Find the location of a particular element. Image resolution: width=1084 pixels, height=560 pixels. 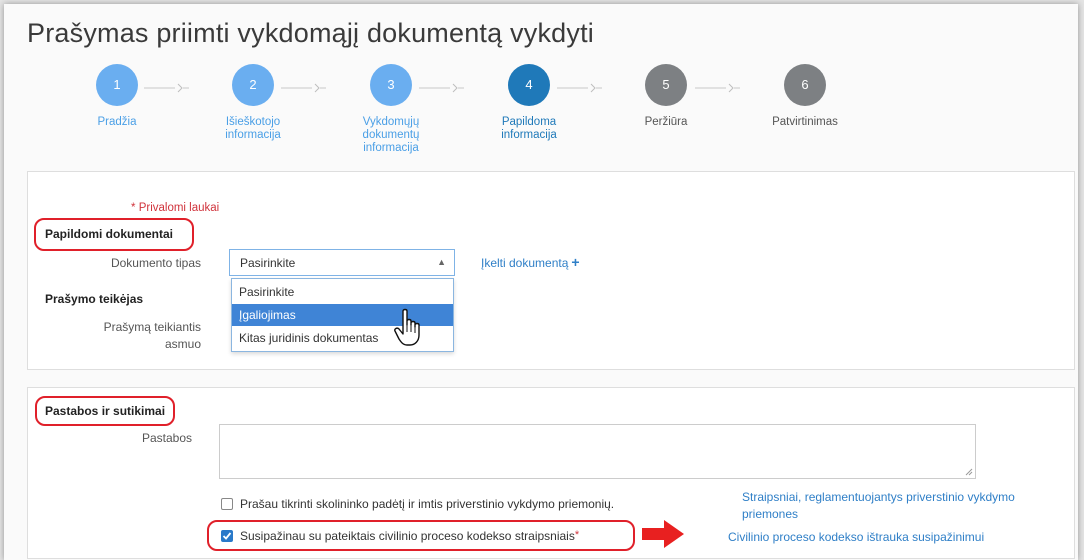

section-title-applicant: Prašymo teikėjas is located at coordinates (94, 299).